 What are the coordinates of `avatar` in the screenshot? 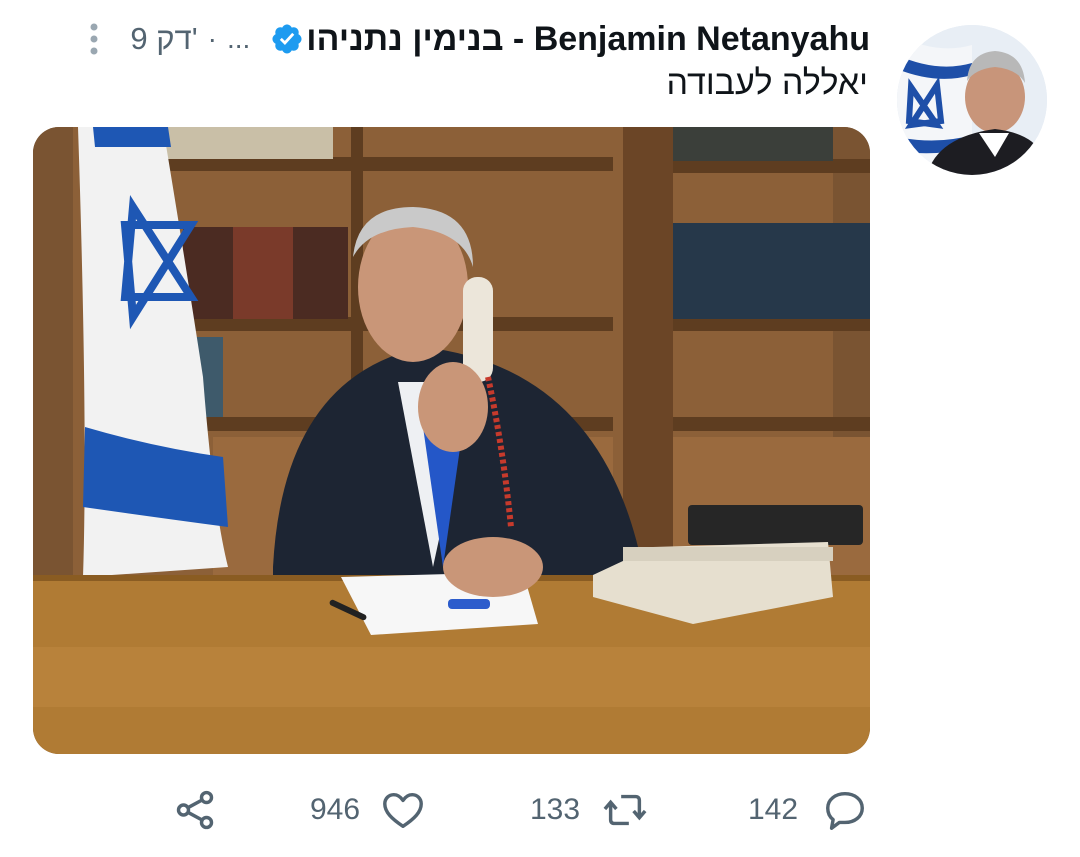 It's located at (972, 100).